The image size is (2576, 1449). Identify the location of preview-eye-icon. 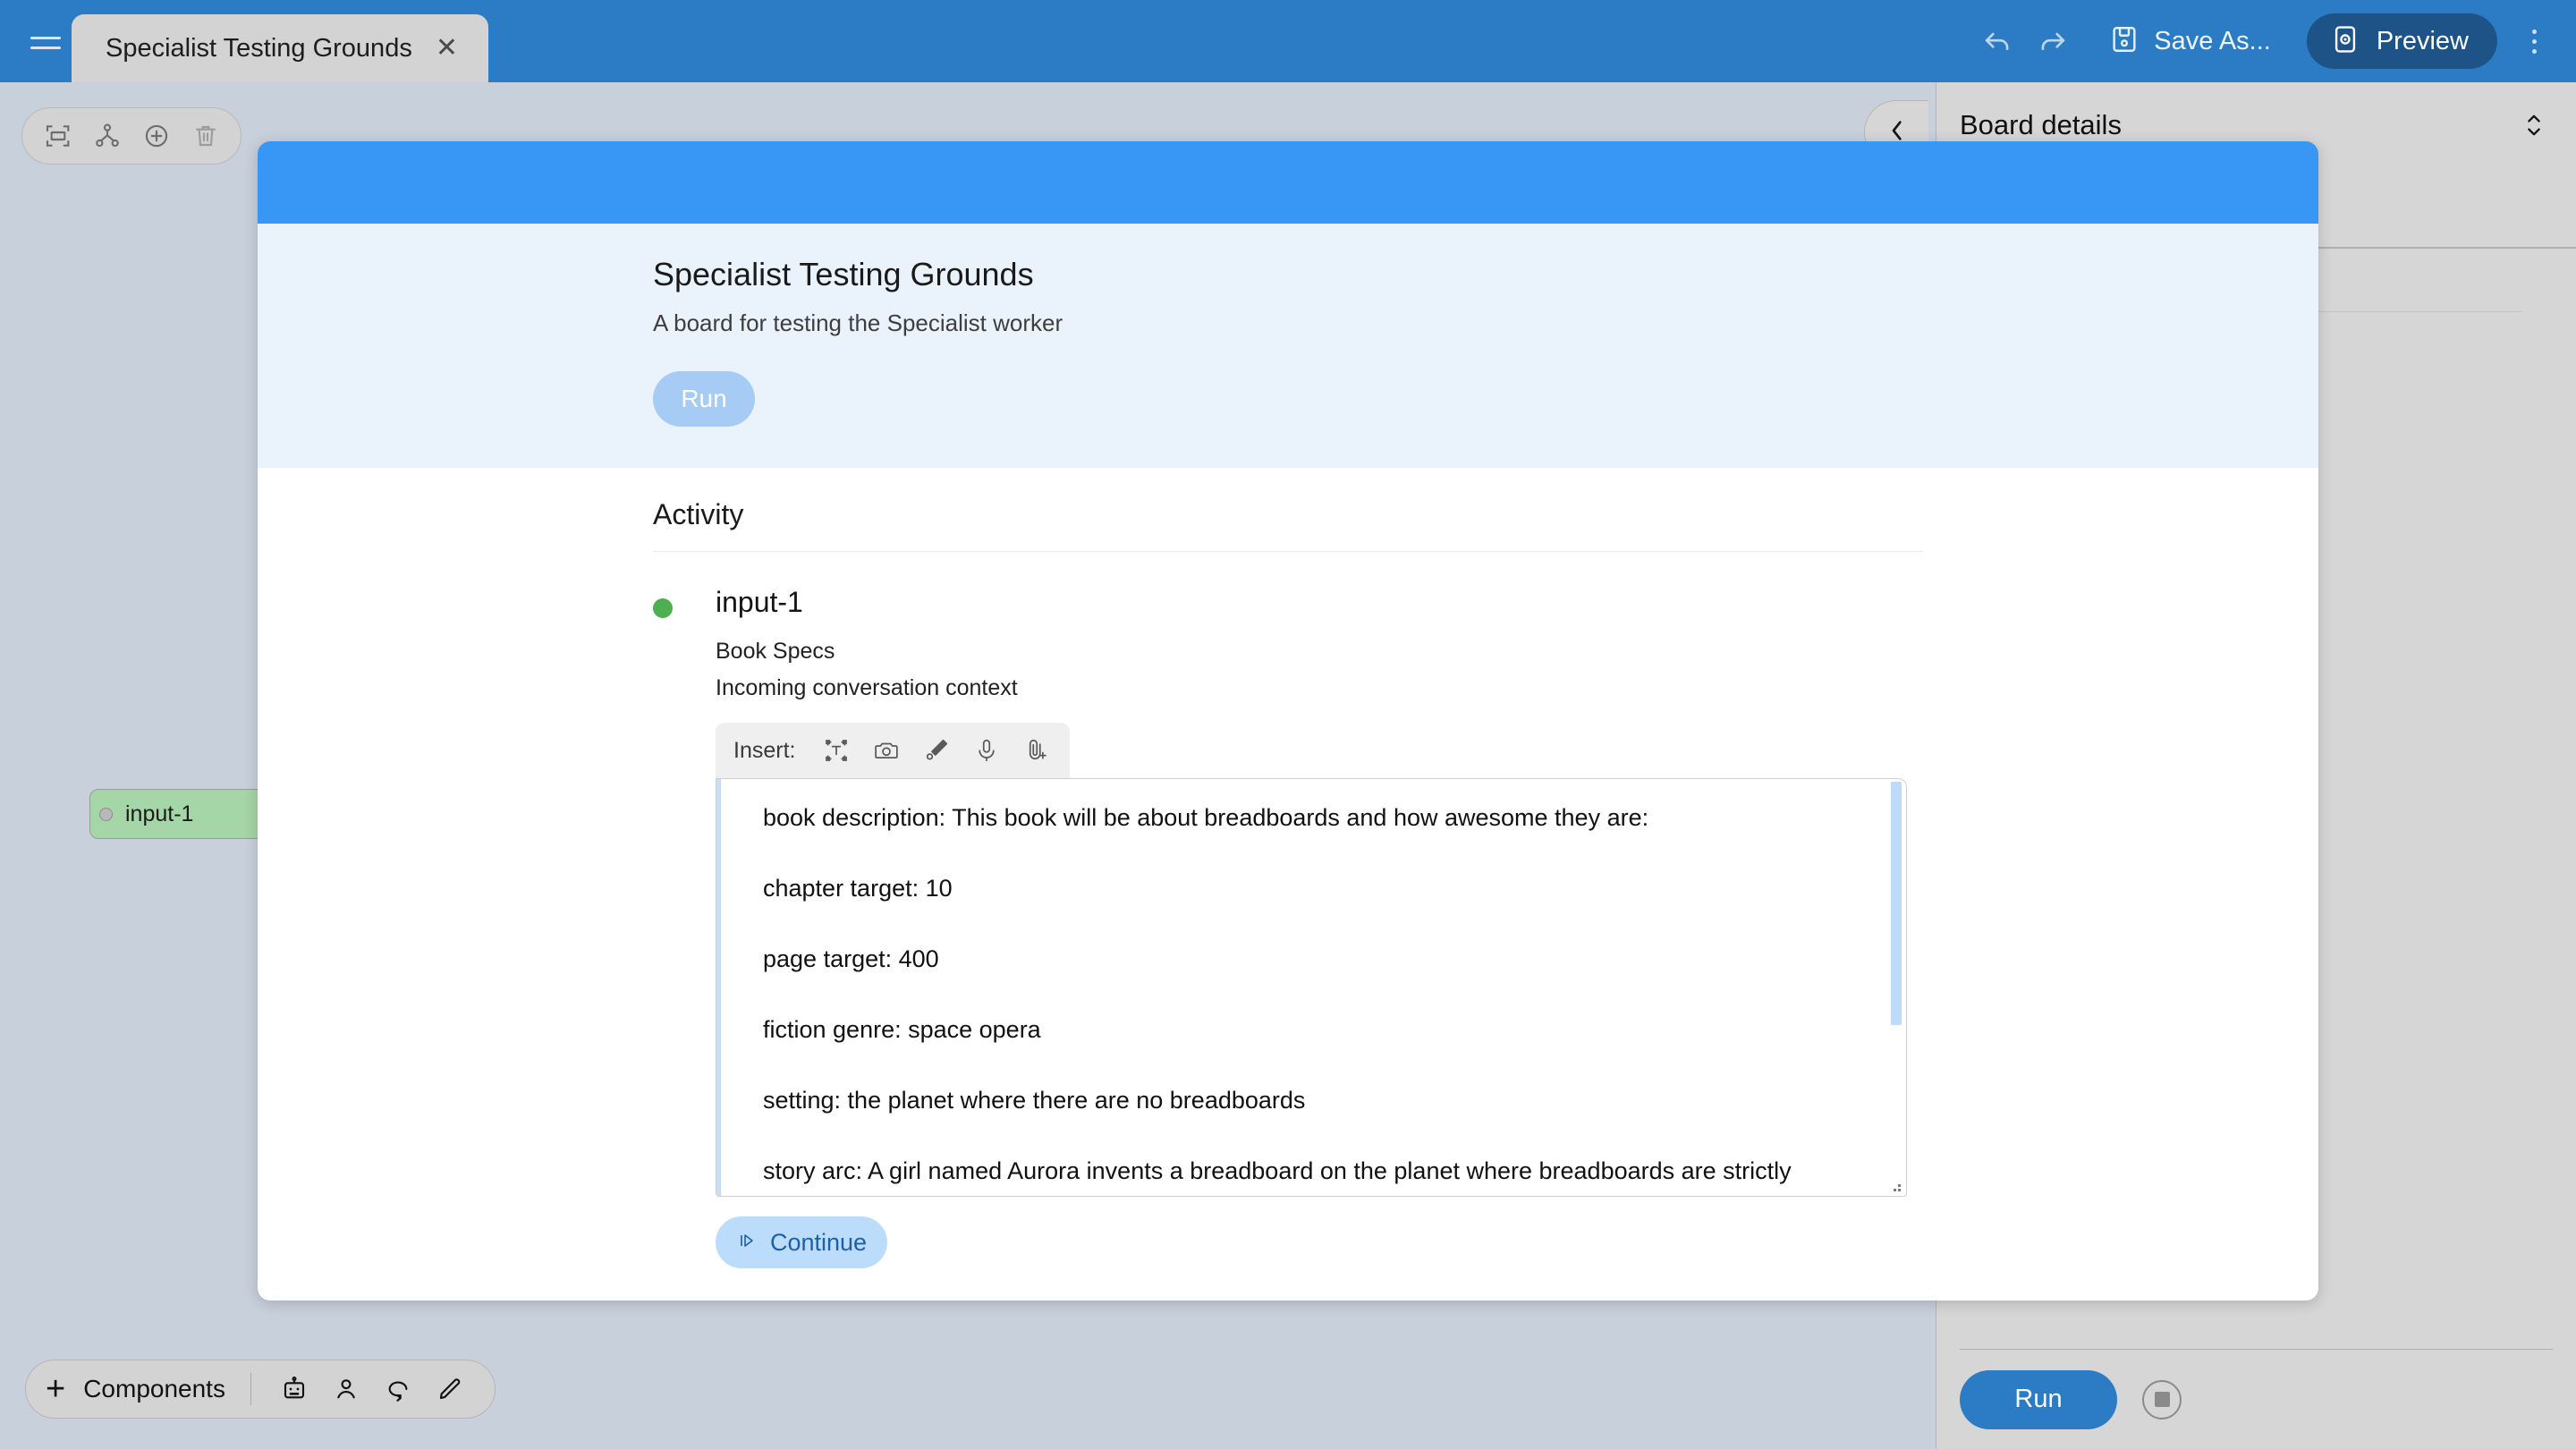
(2345, 41).